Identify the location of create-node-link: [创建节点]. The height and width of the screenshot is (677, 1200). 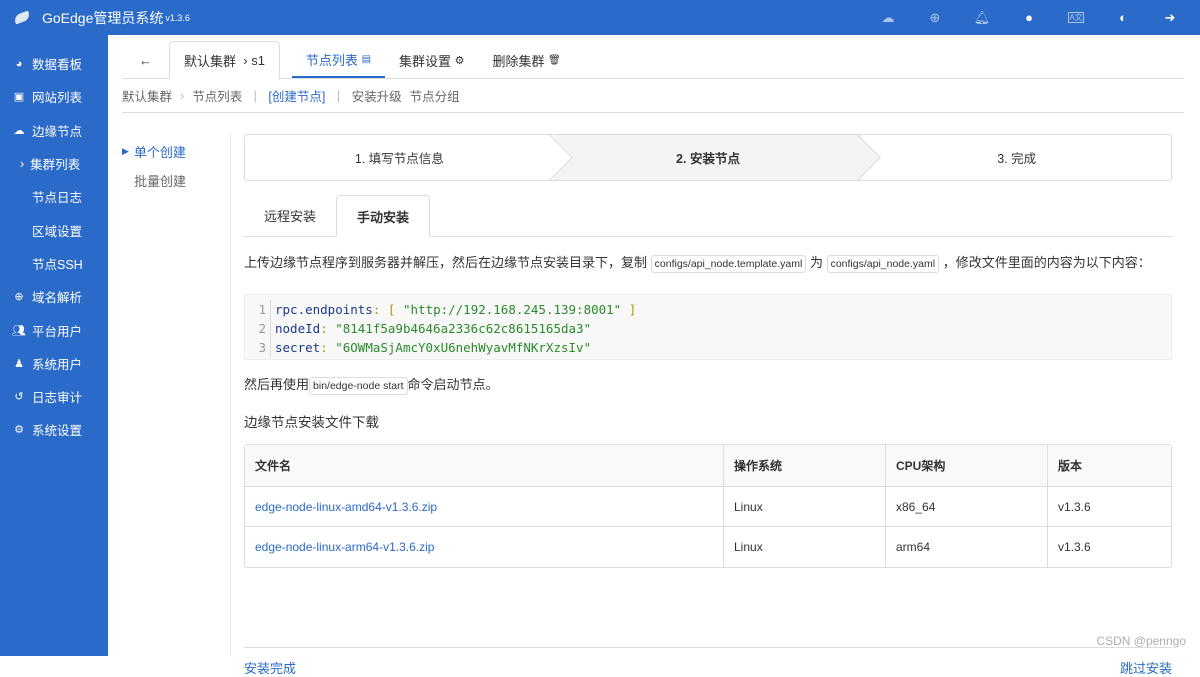
(296, 95).